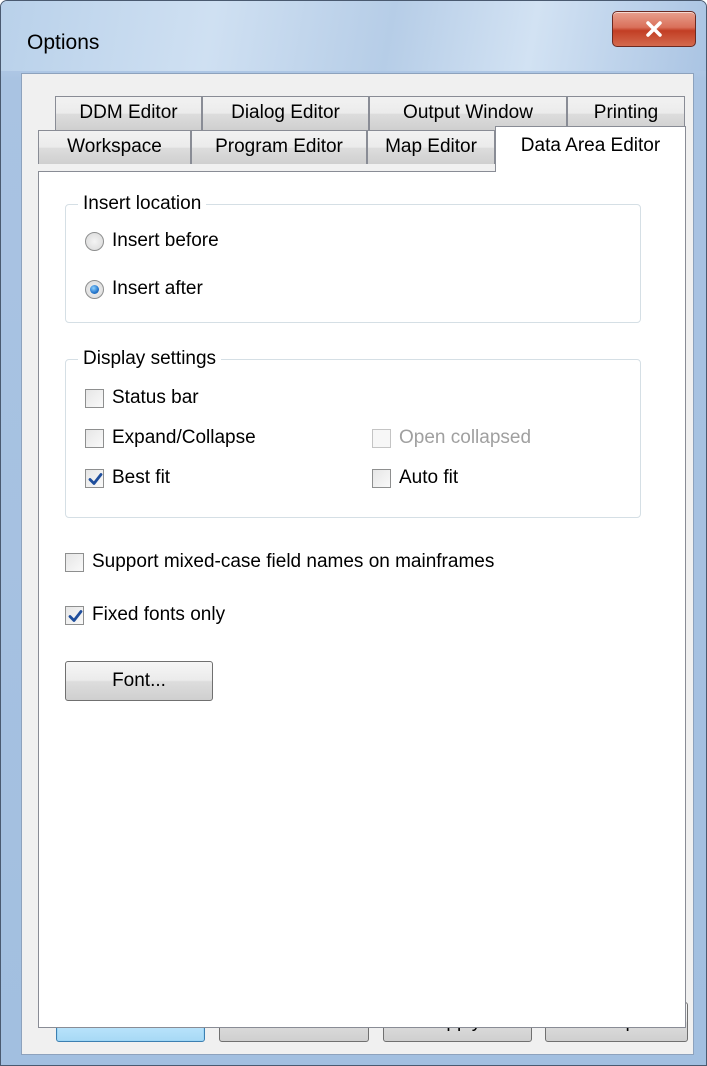  I want to click on fixed-fonts-checkbox: Fixed fonts only, so click(145, 615).